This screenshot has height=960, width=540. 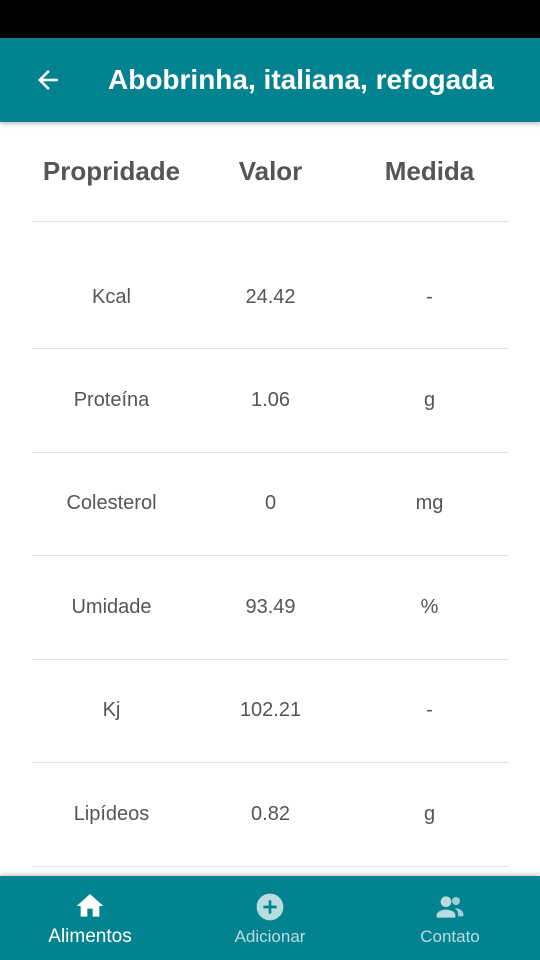 I want to click on row-value: 1.06, so click(x=270, y=399).